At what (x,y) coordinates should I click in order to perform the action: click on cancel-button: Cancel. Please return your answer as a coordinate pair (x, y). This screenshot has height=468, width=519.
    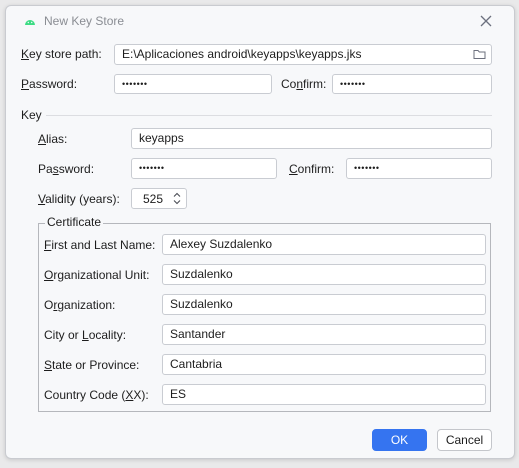
    Looking at the image, I should click on (464, 440).